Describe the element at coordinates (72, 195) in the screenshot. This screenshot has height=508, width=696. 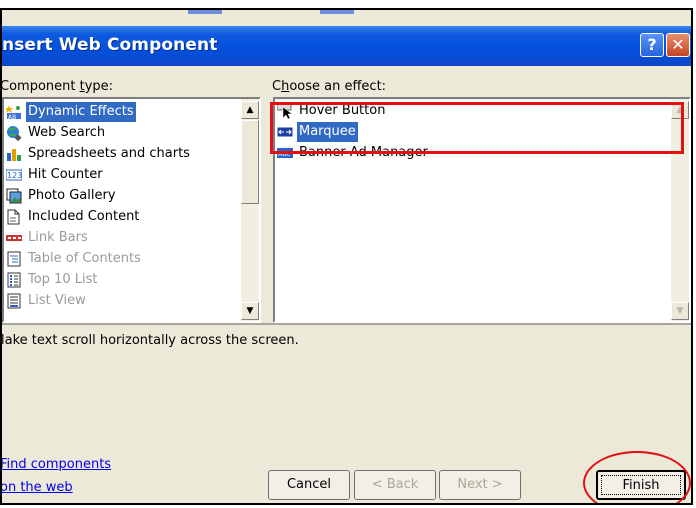
I see `list-item-label: Photo Gallery` at that location.